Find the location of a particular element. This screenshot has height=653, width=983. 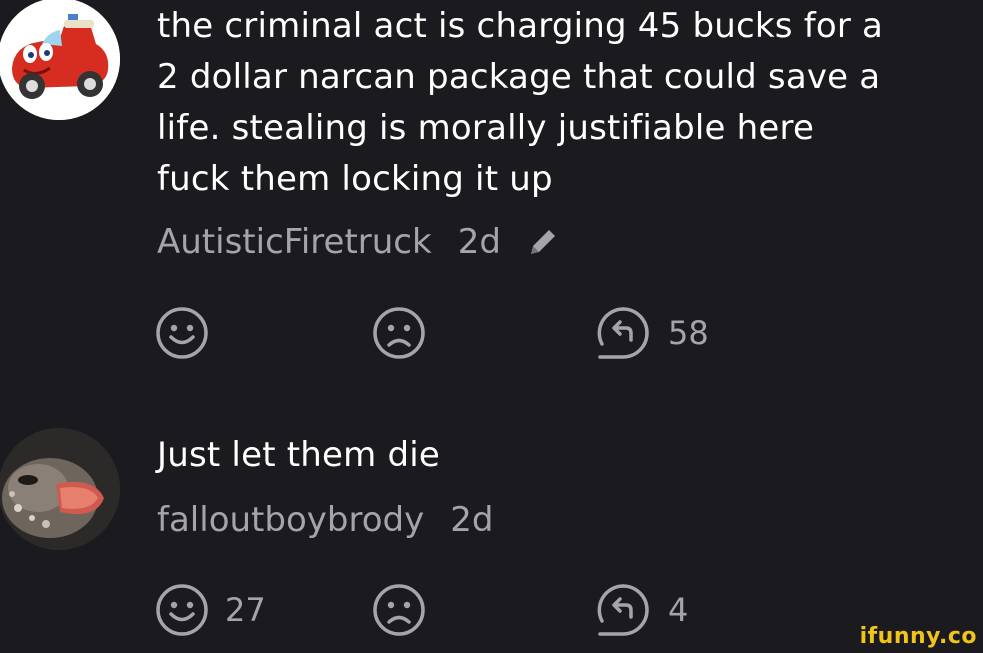

username: AutisticFiretruck is located at coordinates (294, 242).